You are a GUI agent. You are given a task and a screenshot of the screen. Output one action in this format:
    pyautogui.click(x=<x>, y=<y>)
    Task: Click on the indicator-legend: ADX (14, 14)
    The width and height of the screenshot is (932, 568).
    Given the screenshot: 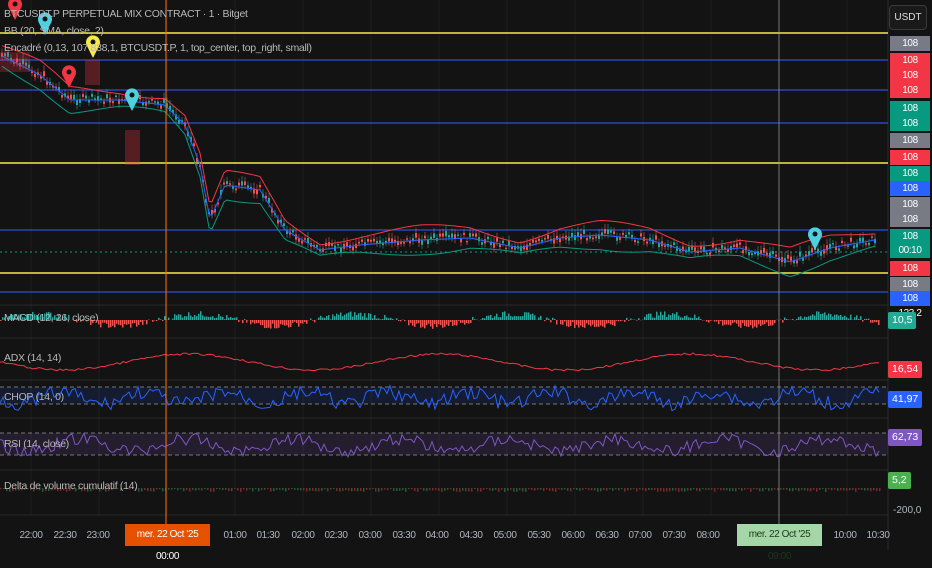 What is the action you would take?
    pyautogui.click(x=32, y=358)
    